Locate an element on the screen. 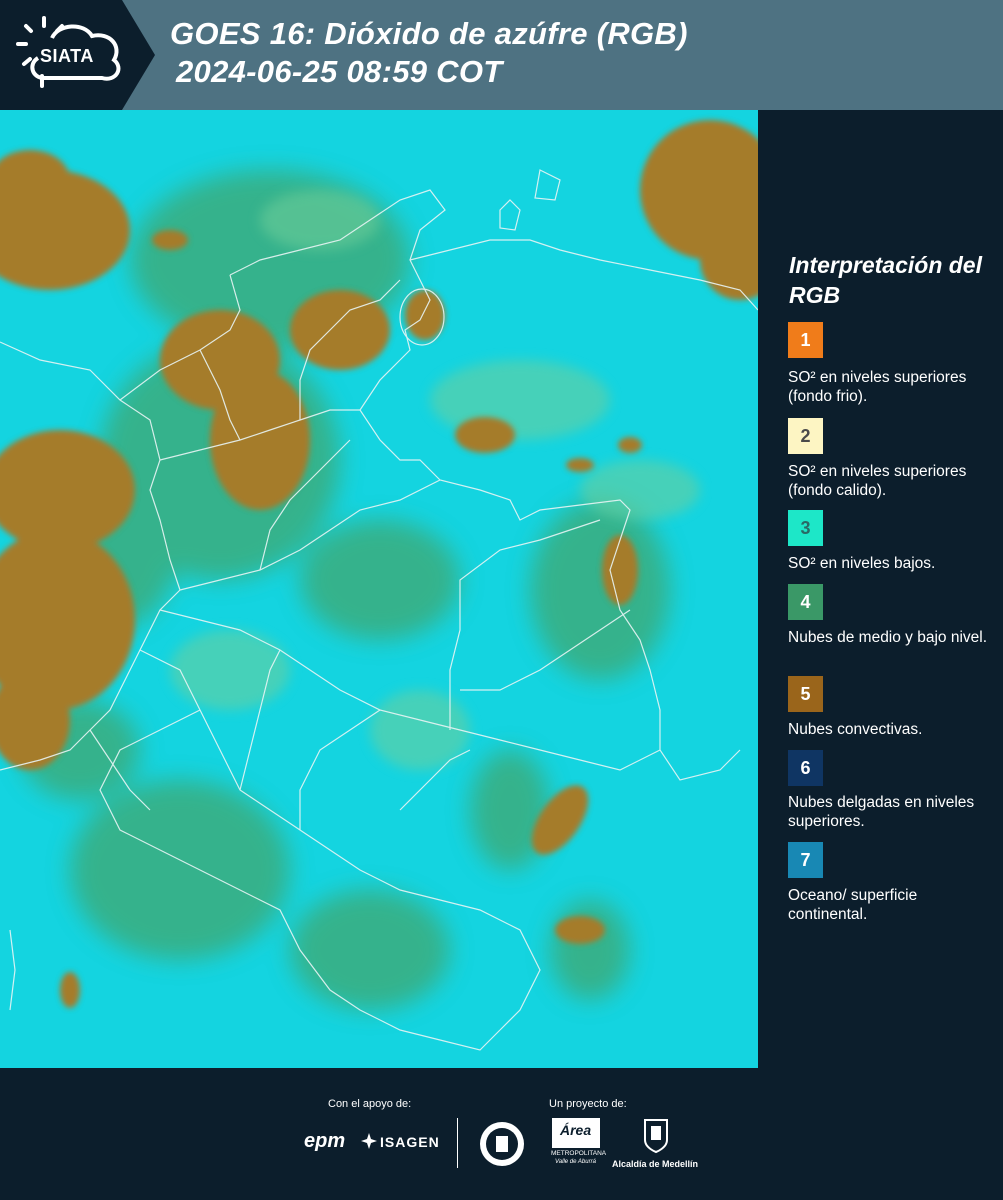 The height and width of the screenshot is (1200, 1003). alcaldia-shield-icon is located at coordinates (656, 1136).